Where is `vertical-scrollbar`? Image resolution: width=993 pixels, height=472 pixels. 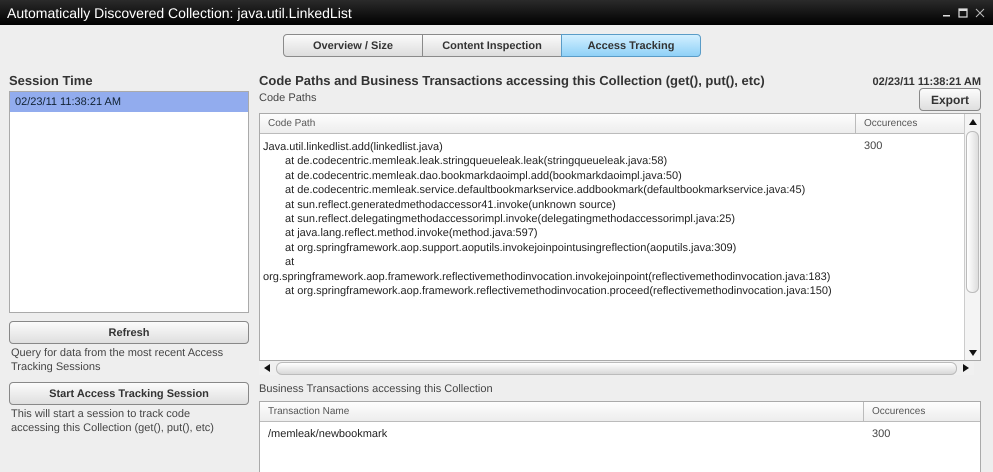
vertical-scrollbar is located at coordinates (972, 237).